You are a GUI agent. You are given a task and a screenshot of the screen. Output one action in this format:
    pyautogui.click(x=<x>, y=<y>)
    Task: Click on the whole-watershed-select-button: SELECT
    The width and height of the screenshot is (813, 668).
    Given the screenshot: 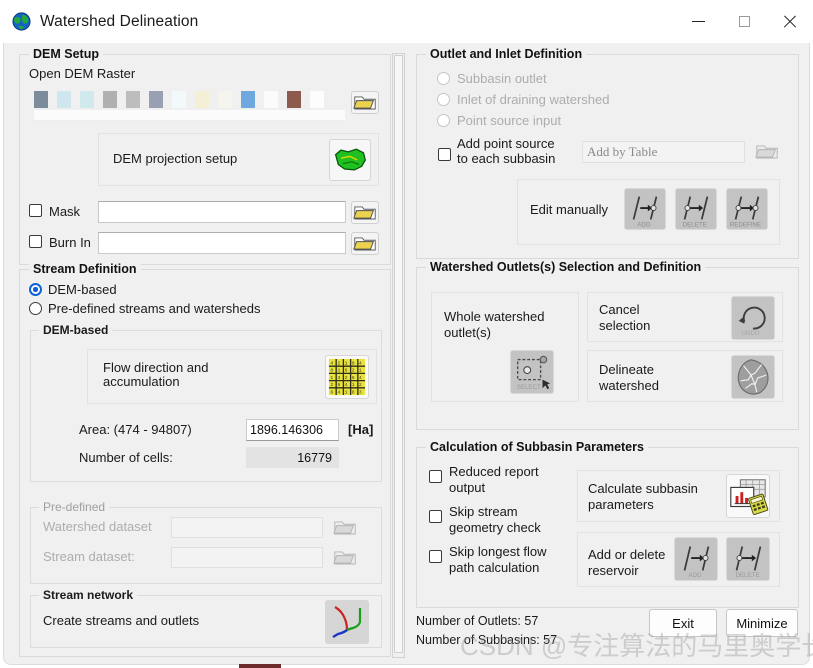 What is the action you would take?
    pyautogui.click(x=532, y=372)
    